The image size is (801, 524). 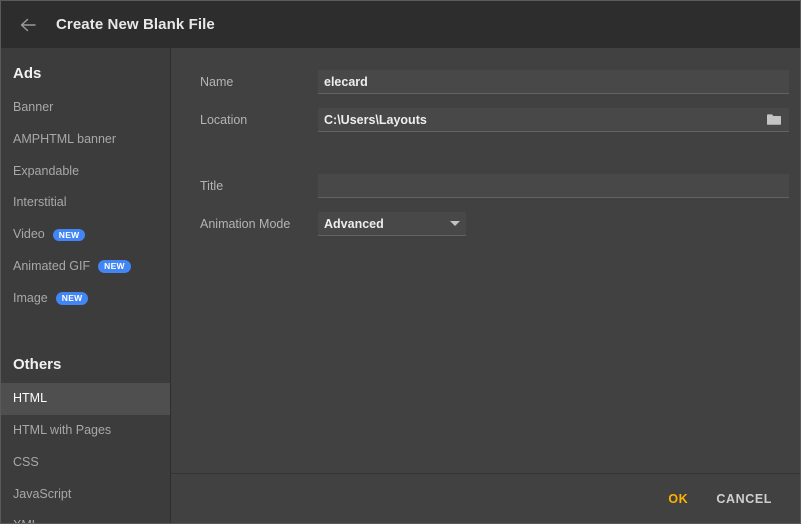 What do you see at coordinates (29, 234) in the screenshot?
I see `sidebar-item-label: Video` at bounding box center [29, 234].